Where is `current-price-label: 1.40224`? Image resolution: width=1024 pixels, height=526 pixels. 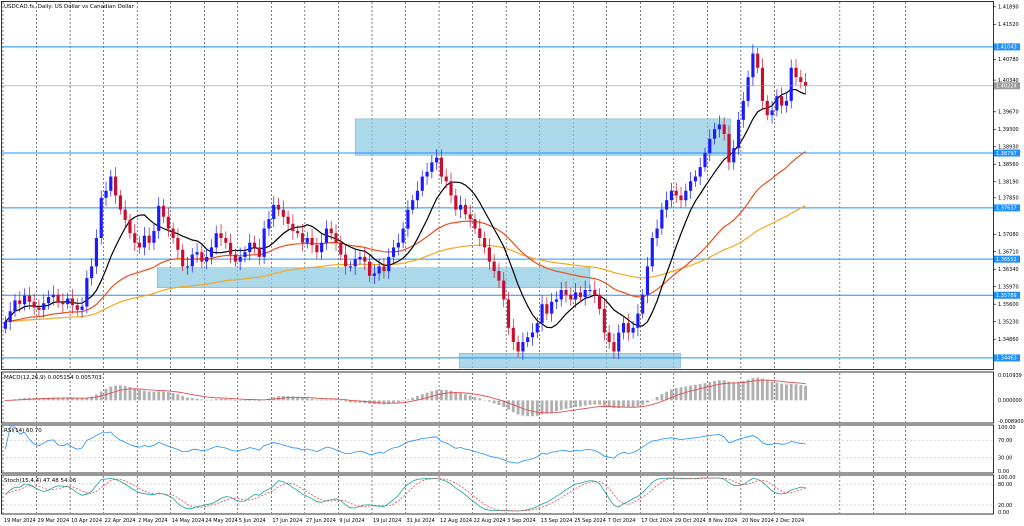
current-price-label: 1.40224 is located at coordinates (1006, 87).